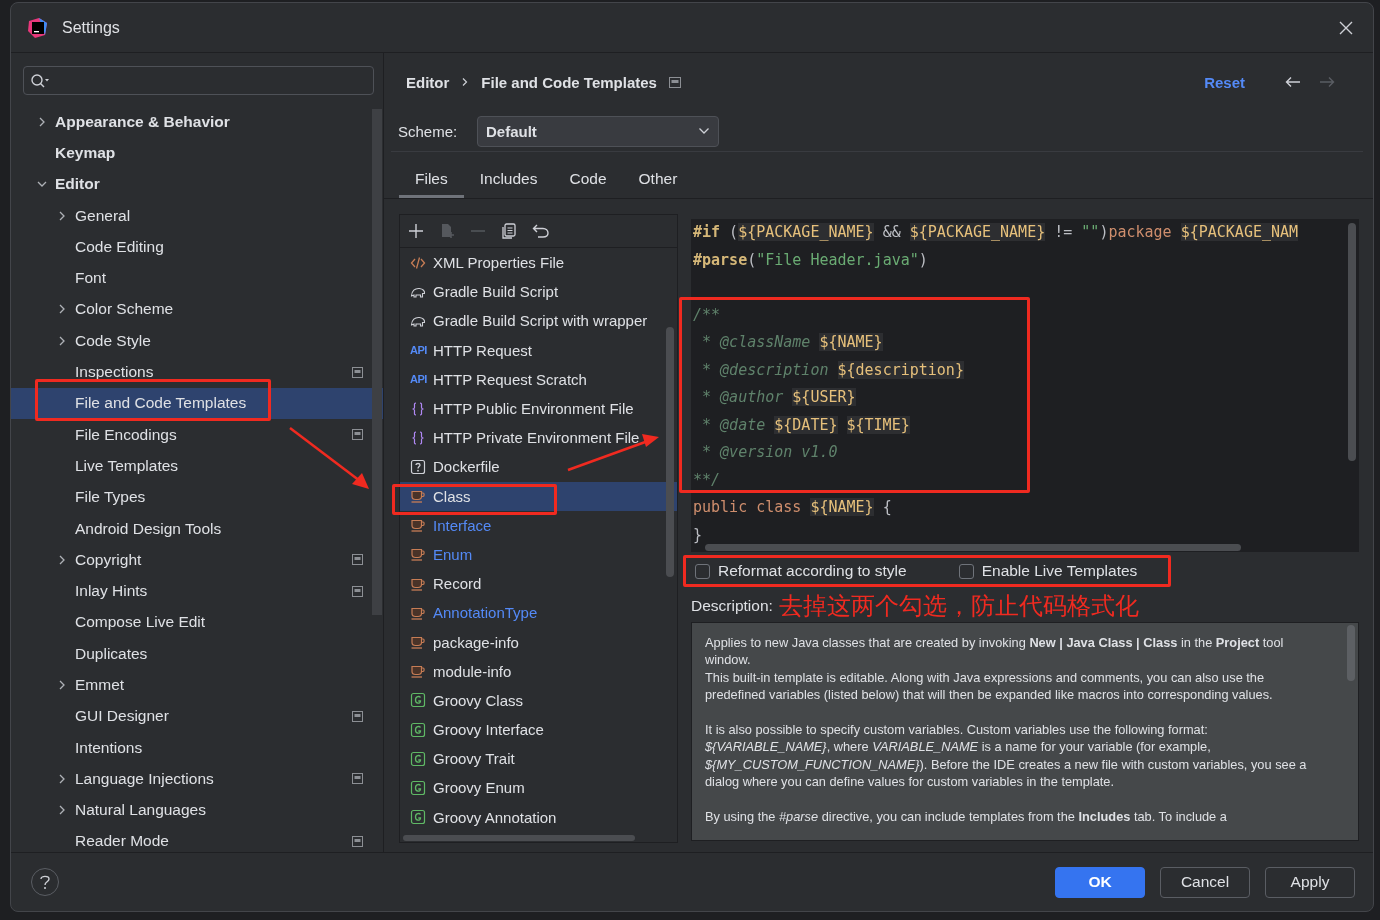 This screenshot has width=1380, height=920. I want to click on dialog-button: OK, so click(1100, 882).